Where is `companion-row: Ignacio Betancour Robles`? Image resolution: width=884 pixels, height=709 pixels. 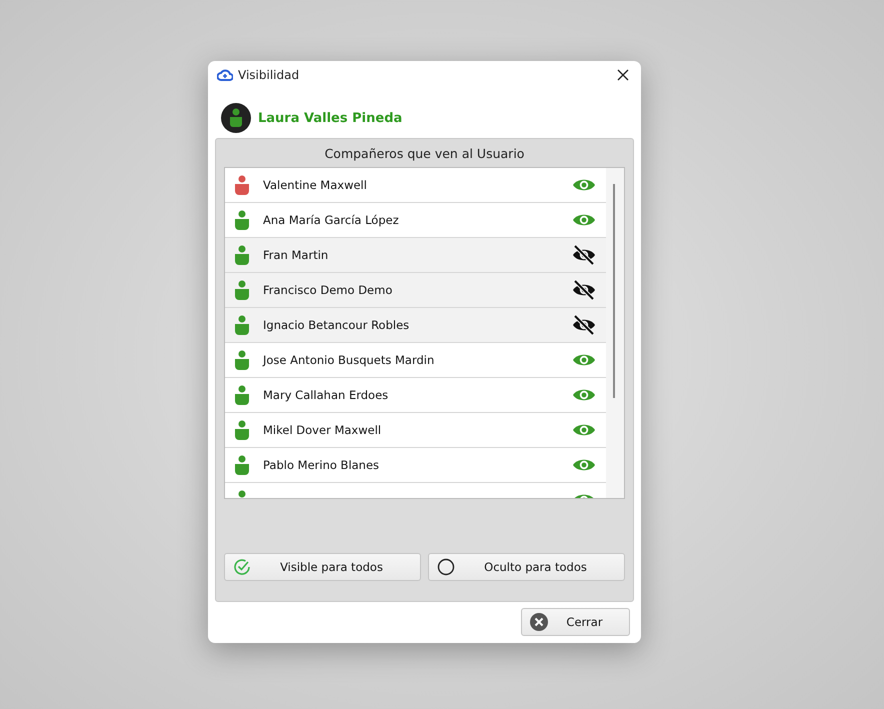
companion-row: Ignacio Betancour Robles is located at coordinates (415, 325).